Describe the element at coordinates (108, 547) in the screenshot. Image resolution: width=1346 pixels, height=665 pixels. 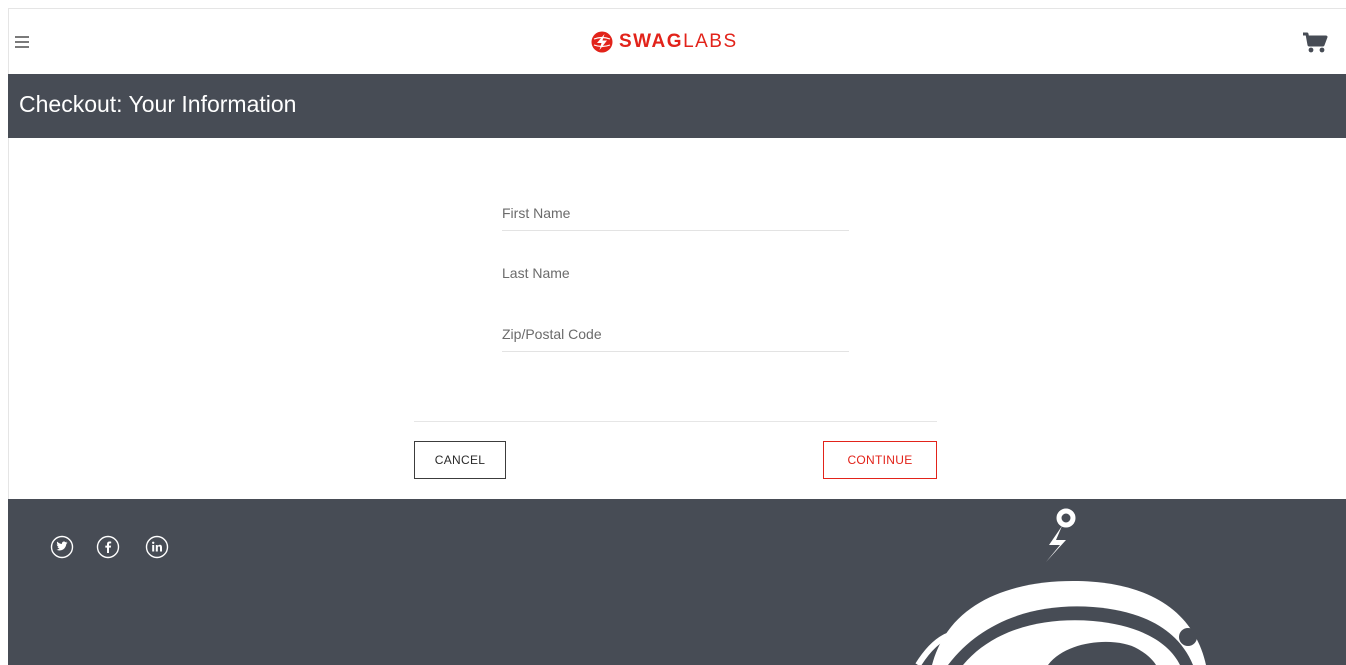
I see `facebook-icon` at that location.